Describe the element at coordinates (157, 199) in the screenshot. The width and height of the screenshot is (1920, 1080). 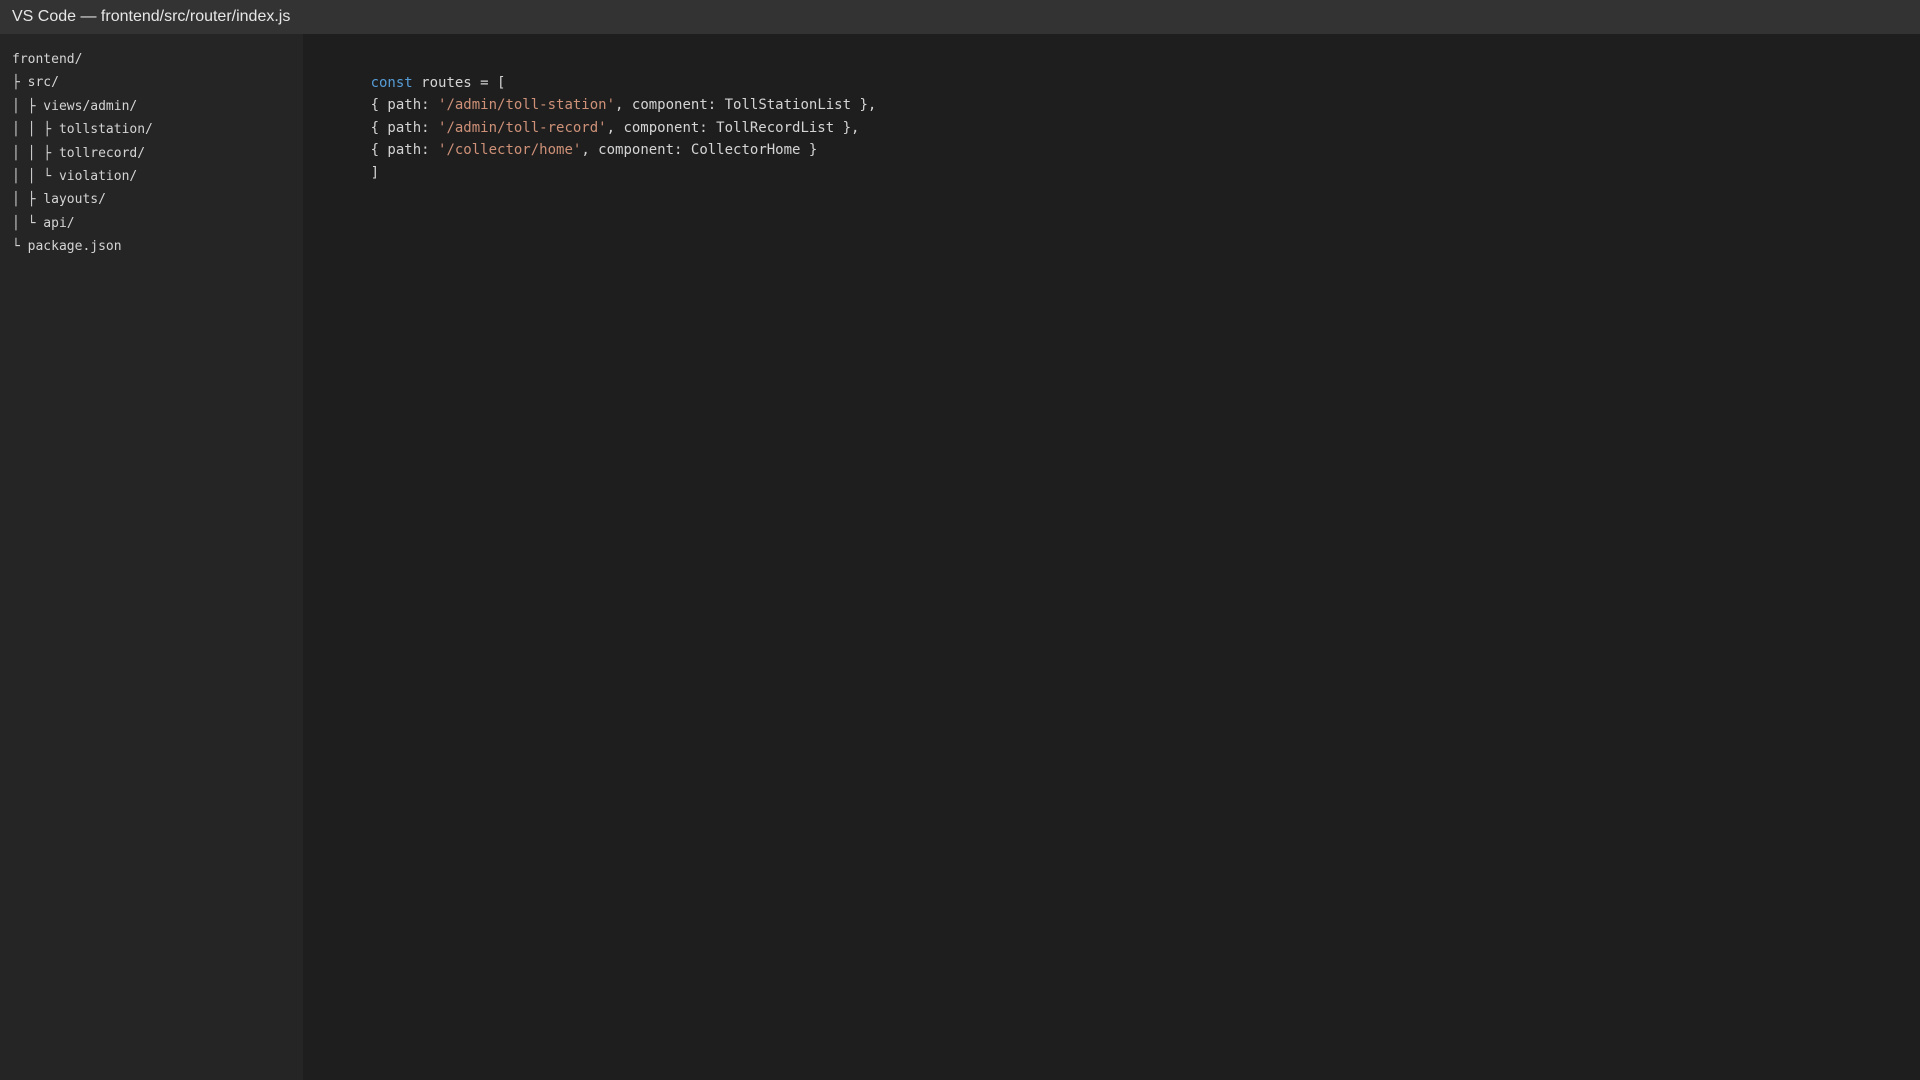
I see `tree-item-layouts: │ ├ layouts/` at that location.